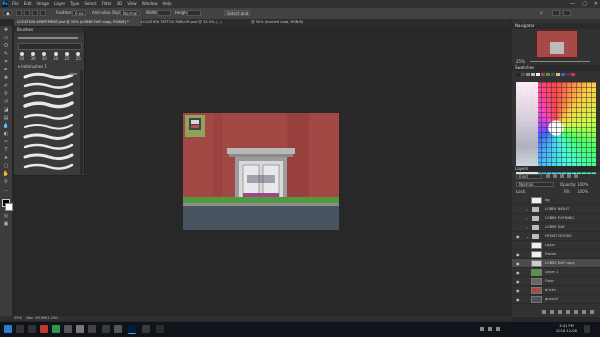 This screenshot has width=600, height=337. Describe the element at coordinates (6, 182) in the screenshot. I see `zoom-tool-icon: ⚲` at that location.